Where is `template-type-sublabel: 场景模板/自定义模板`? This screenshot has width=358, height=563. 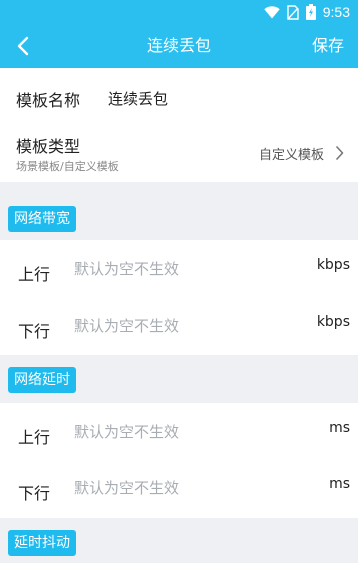
template-type-sublabel: 场景模板/自定义模板 is located at coordinates (67, 166).